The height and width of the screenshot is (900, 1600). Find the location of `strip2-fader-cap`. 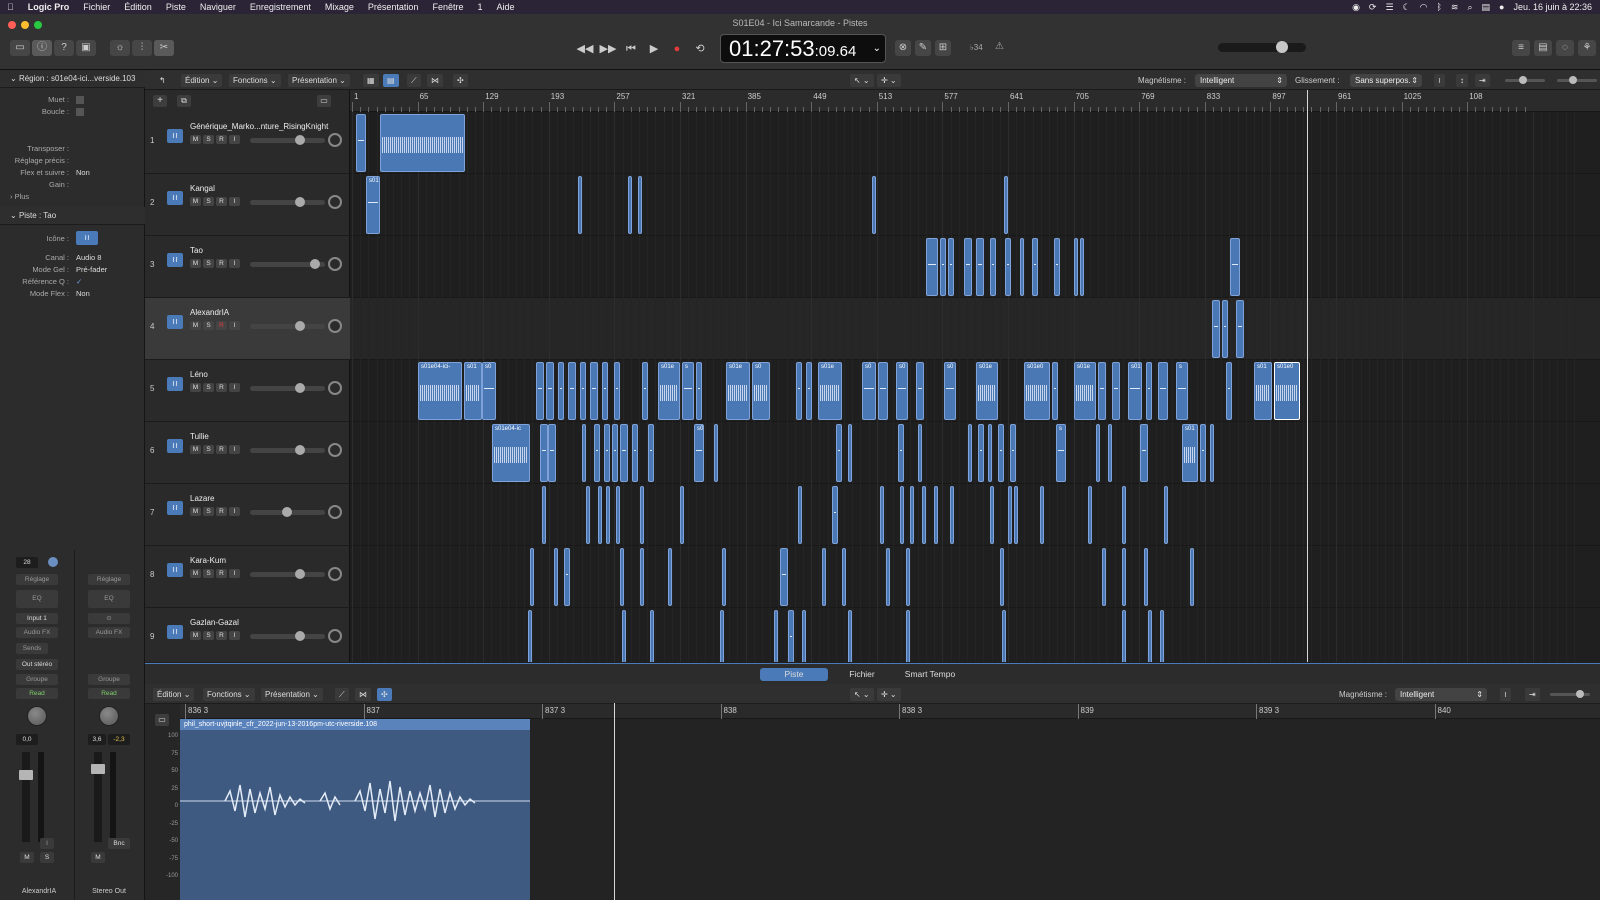

strip2-fader-cap is located at coordinates (98, 769).